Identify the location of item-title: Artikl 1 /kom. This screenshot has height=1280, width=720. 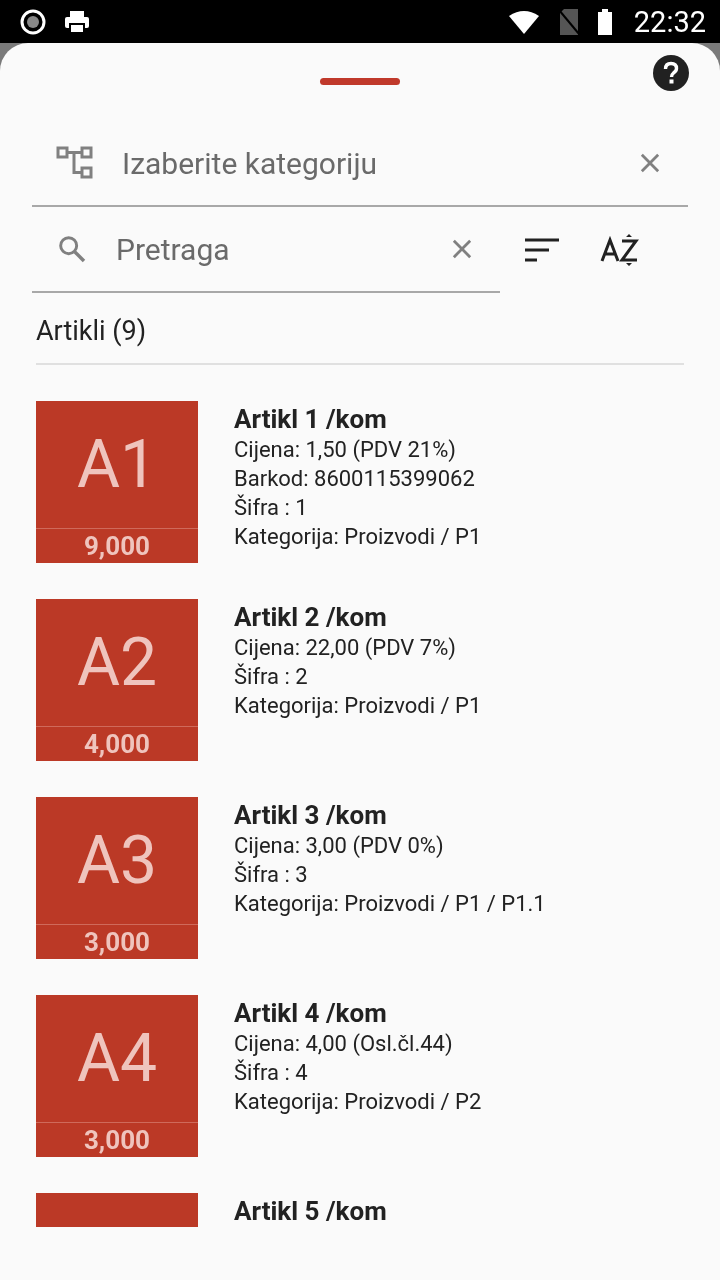
(311, 419).